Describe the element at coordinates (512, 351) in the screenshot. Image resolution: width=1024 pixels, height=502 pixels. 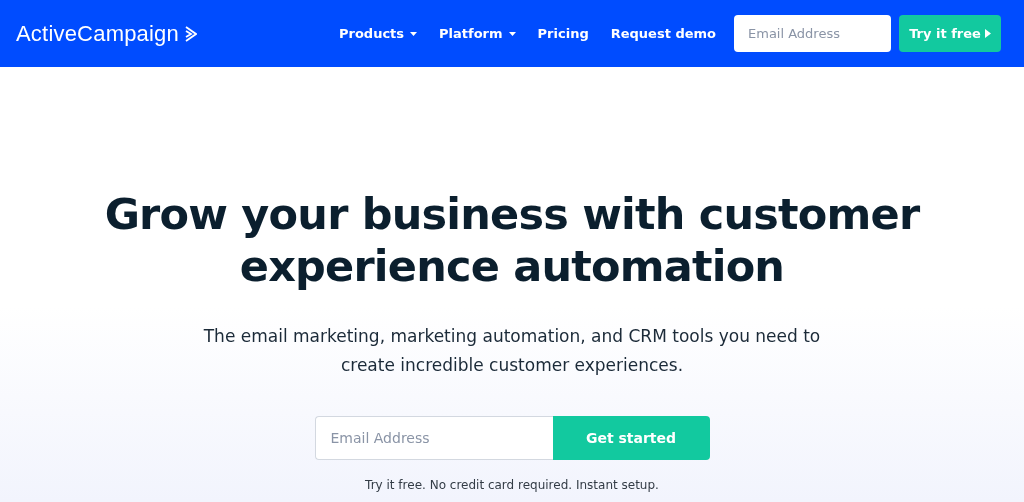
I see `hero-subtitle: The email marketing, marketing automation, and CRM tools you need to create incredible customer experiences.` at that location.